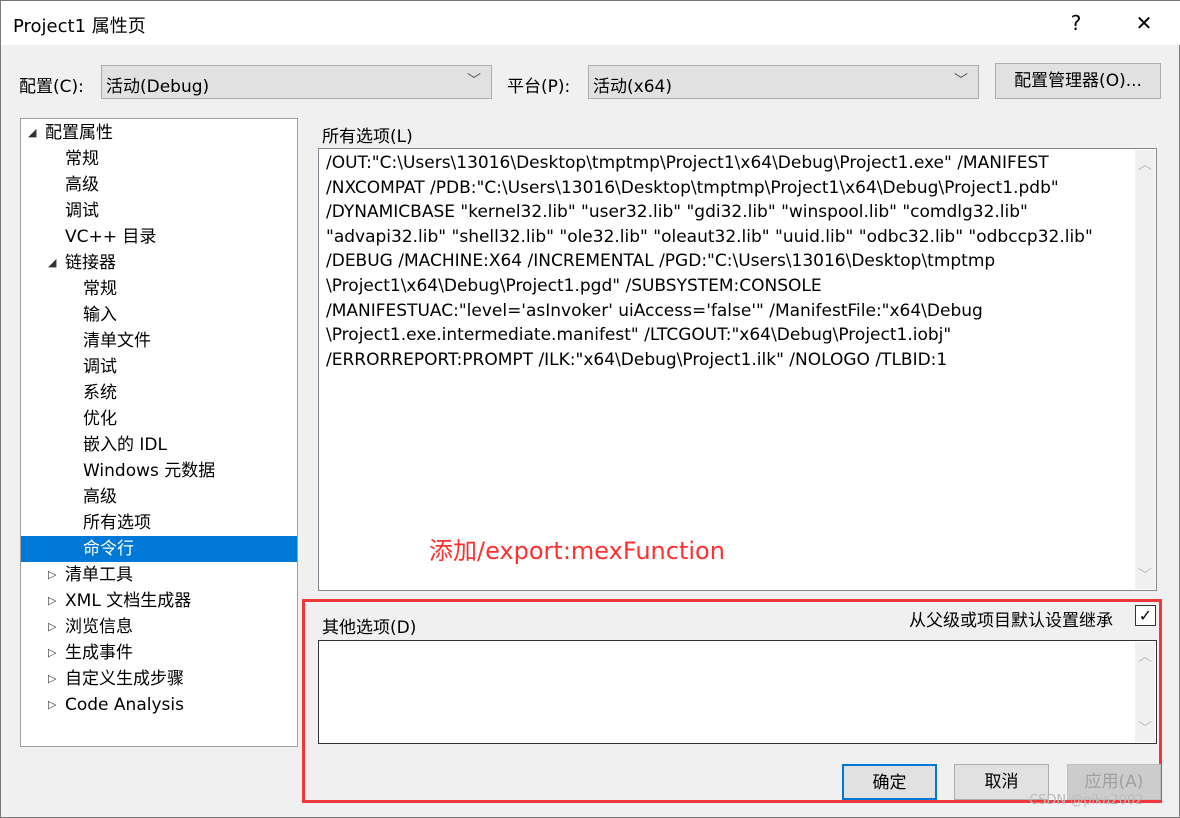 Image resolution: width=1180 pixels, height=818 pixels. I want to click on tree-item: 所有选项, so click(159, 523).